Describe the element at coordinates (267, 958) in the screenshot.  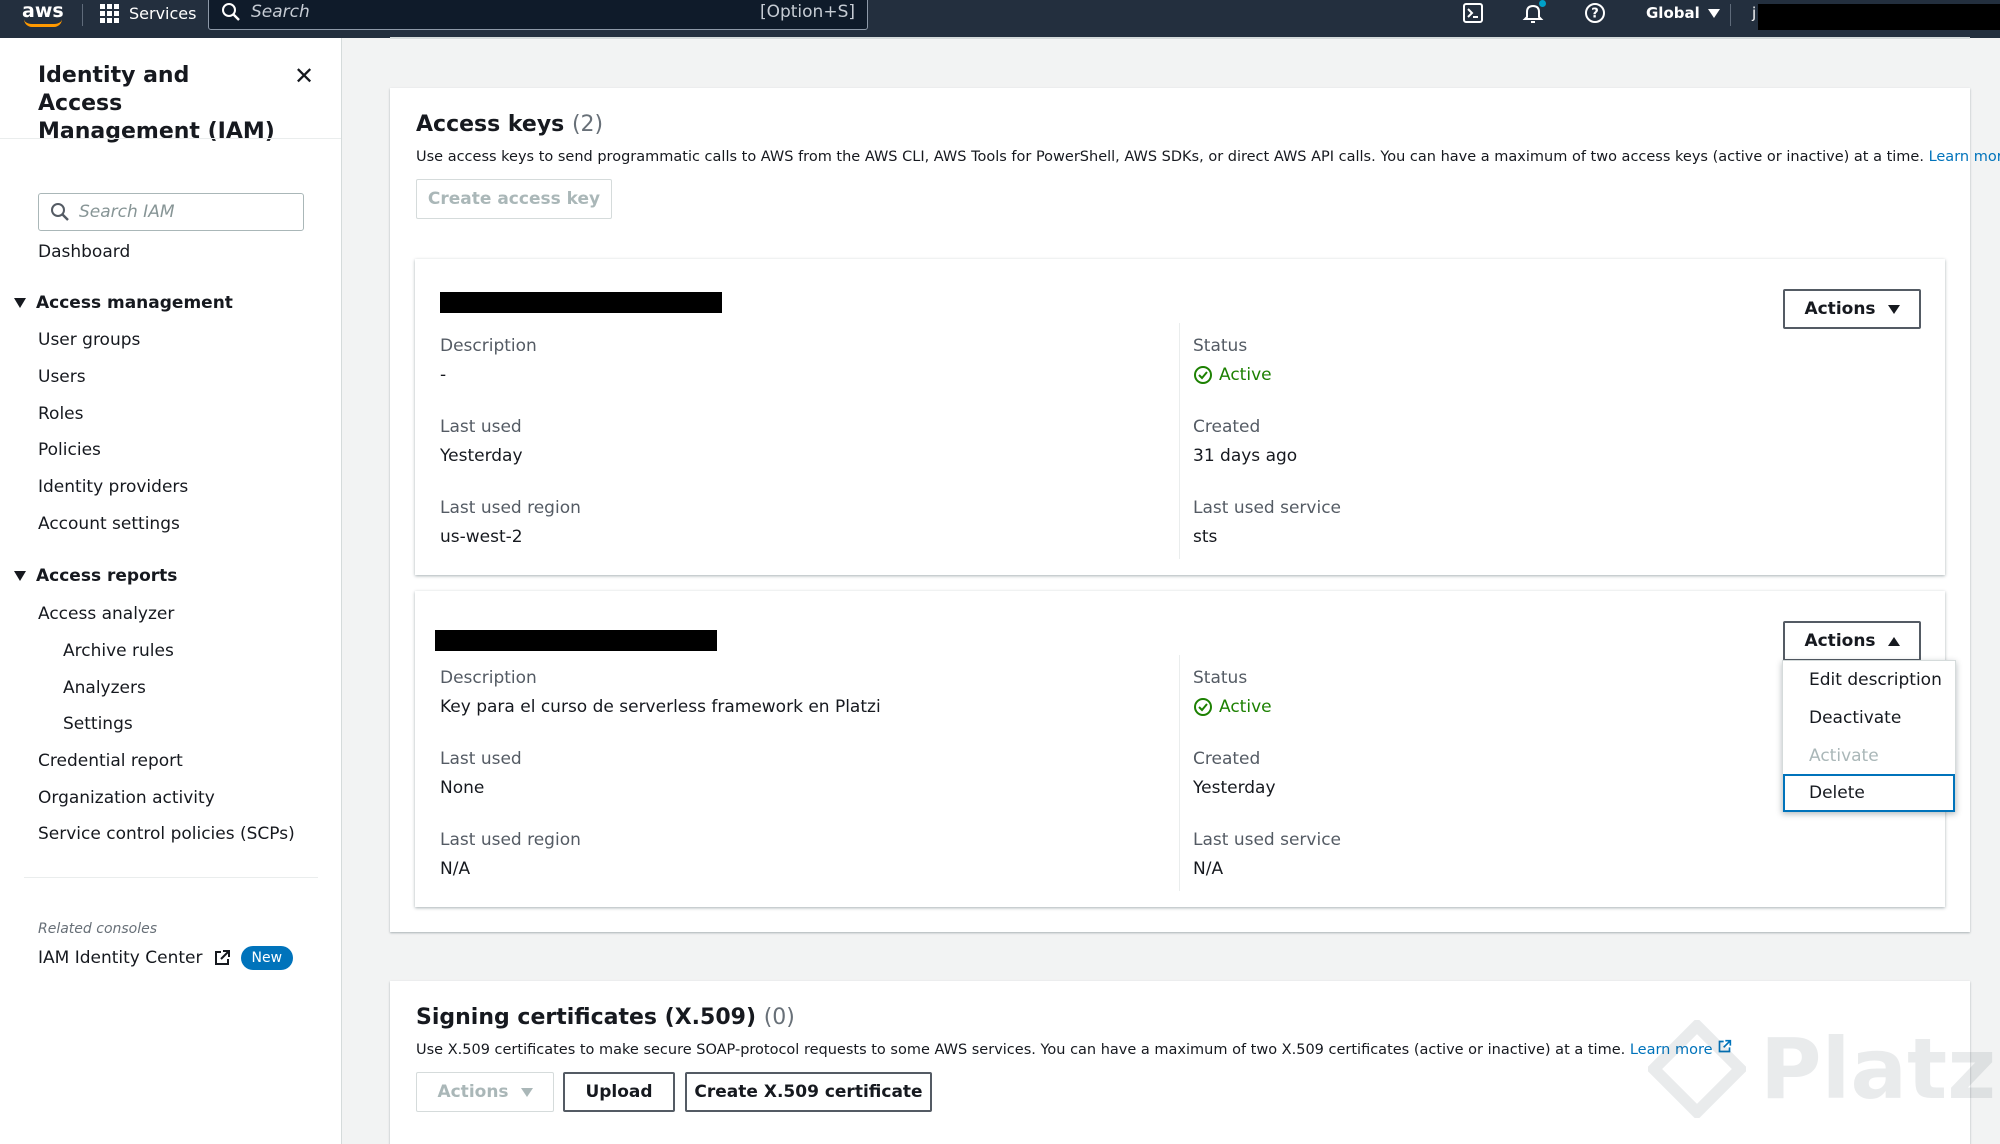
I see `new-badge: New` at that location.